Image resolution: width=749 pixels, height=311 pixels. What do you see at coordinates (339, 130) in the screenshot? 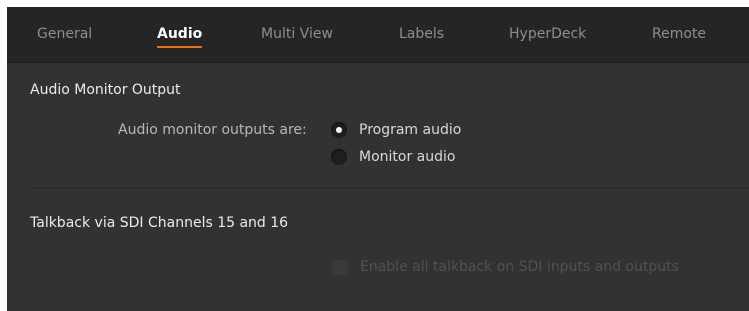
I see `radio-program-audio-indicator` at bounding box center [339, 130].